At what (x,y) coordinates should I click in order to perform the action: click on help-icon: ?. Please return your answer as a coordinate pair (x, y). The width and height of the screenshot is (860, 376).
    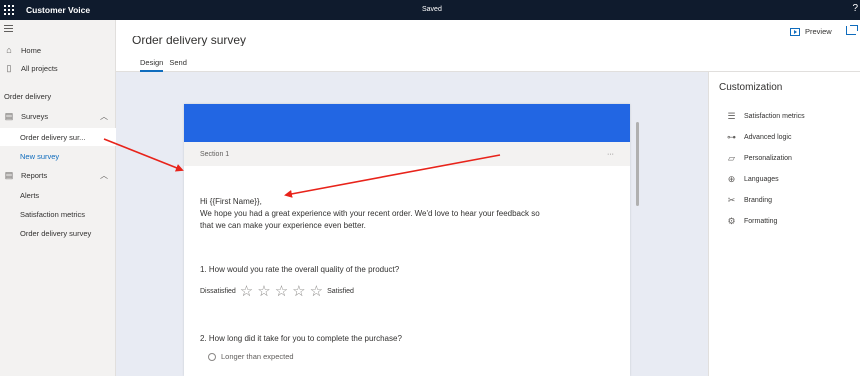
    Looking at the image, I should click on (855, 8).